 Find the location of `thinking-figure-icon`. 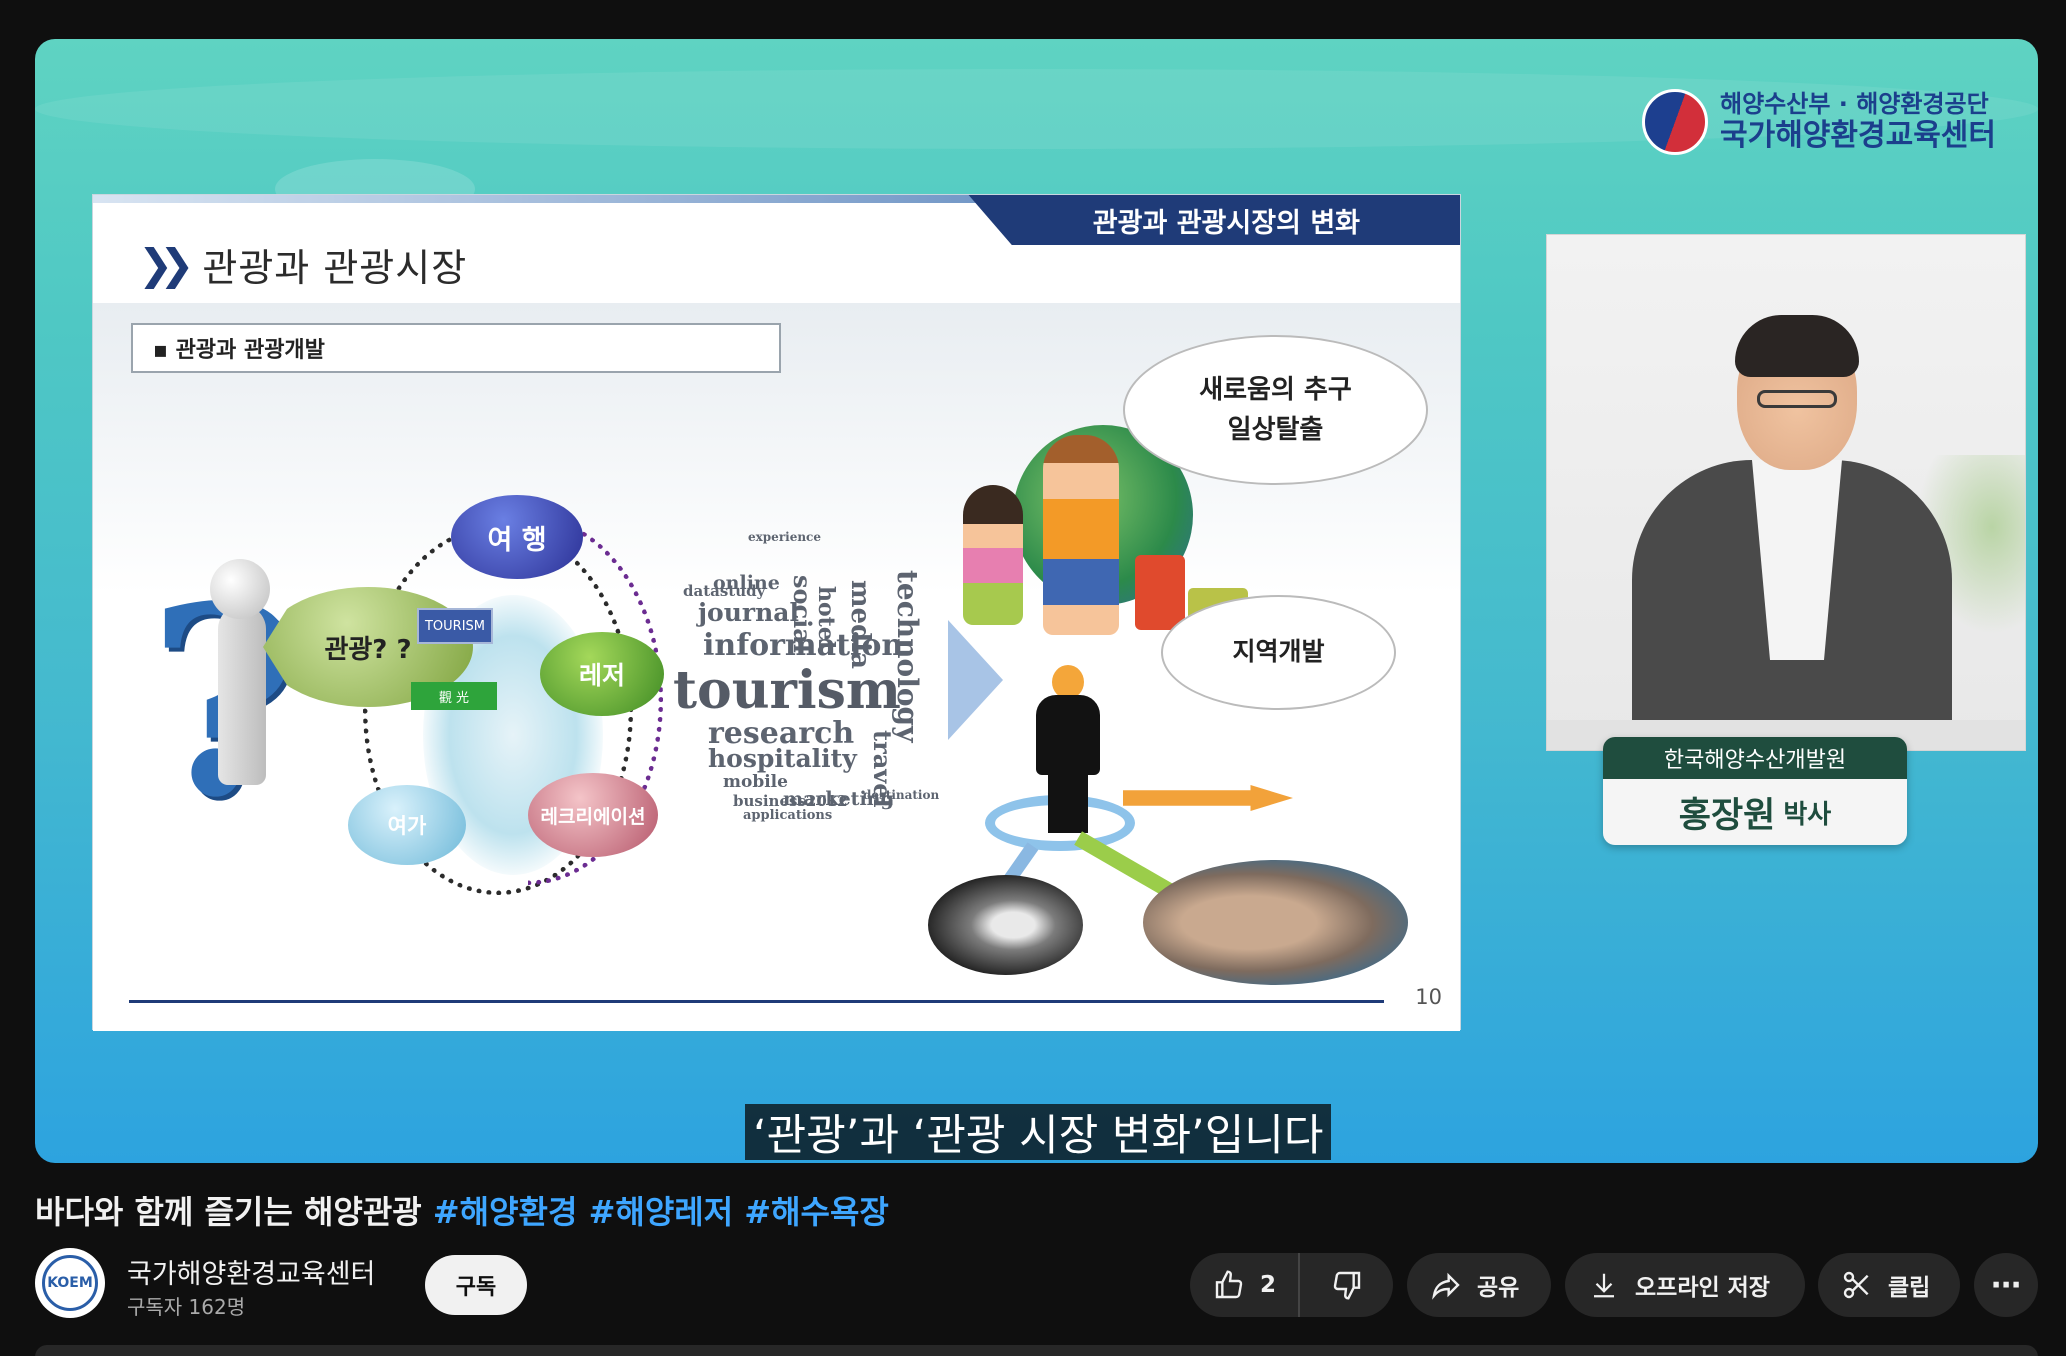

thinking-figure-icon is located at coordinates (240, 672).